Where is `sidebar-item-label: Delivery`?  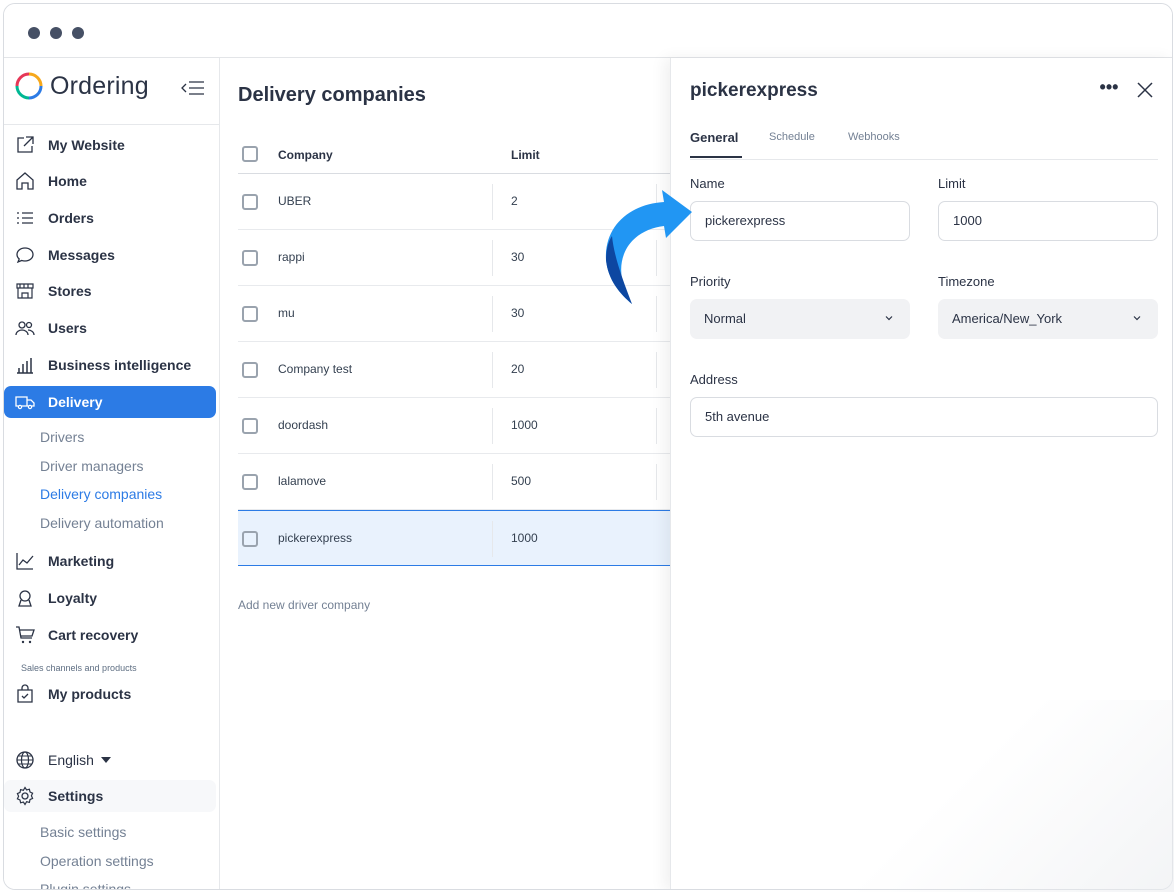 sidebar-item-label: Delivery is located at coordinates (75, 402).